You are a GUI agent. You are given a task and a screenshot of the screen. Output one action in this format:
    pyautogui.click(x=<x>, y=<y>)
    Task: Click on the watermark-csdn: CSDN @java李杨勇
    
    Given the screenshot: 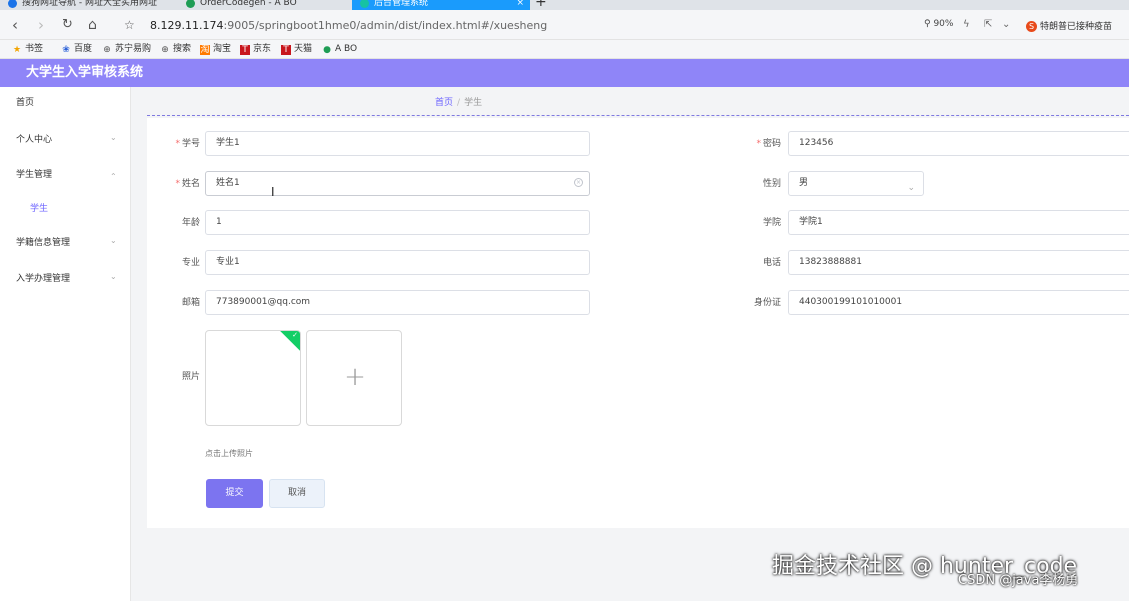 What is the action you would take?
    pyautogui.click(x=1018, y=580)
    